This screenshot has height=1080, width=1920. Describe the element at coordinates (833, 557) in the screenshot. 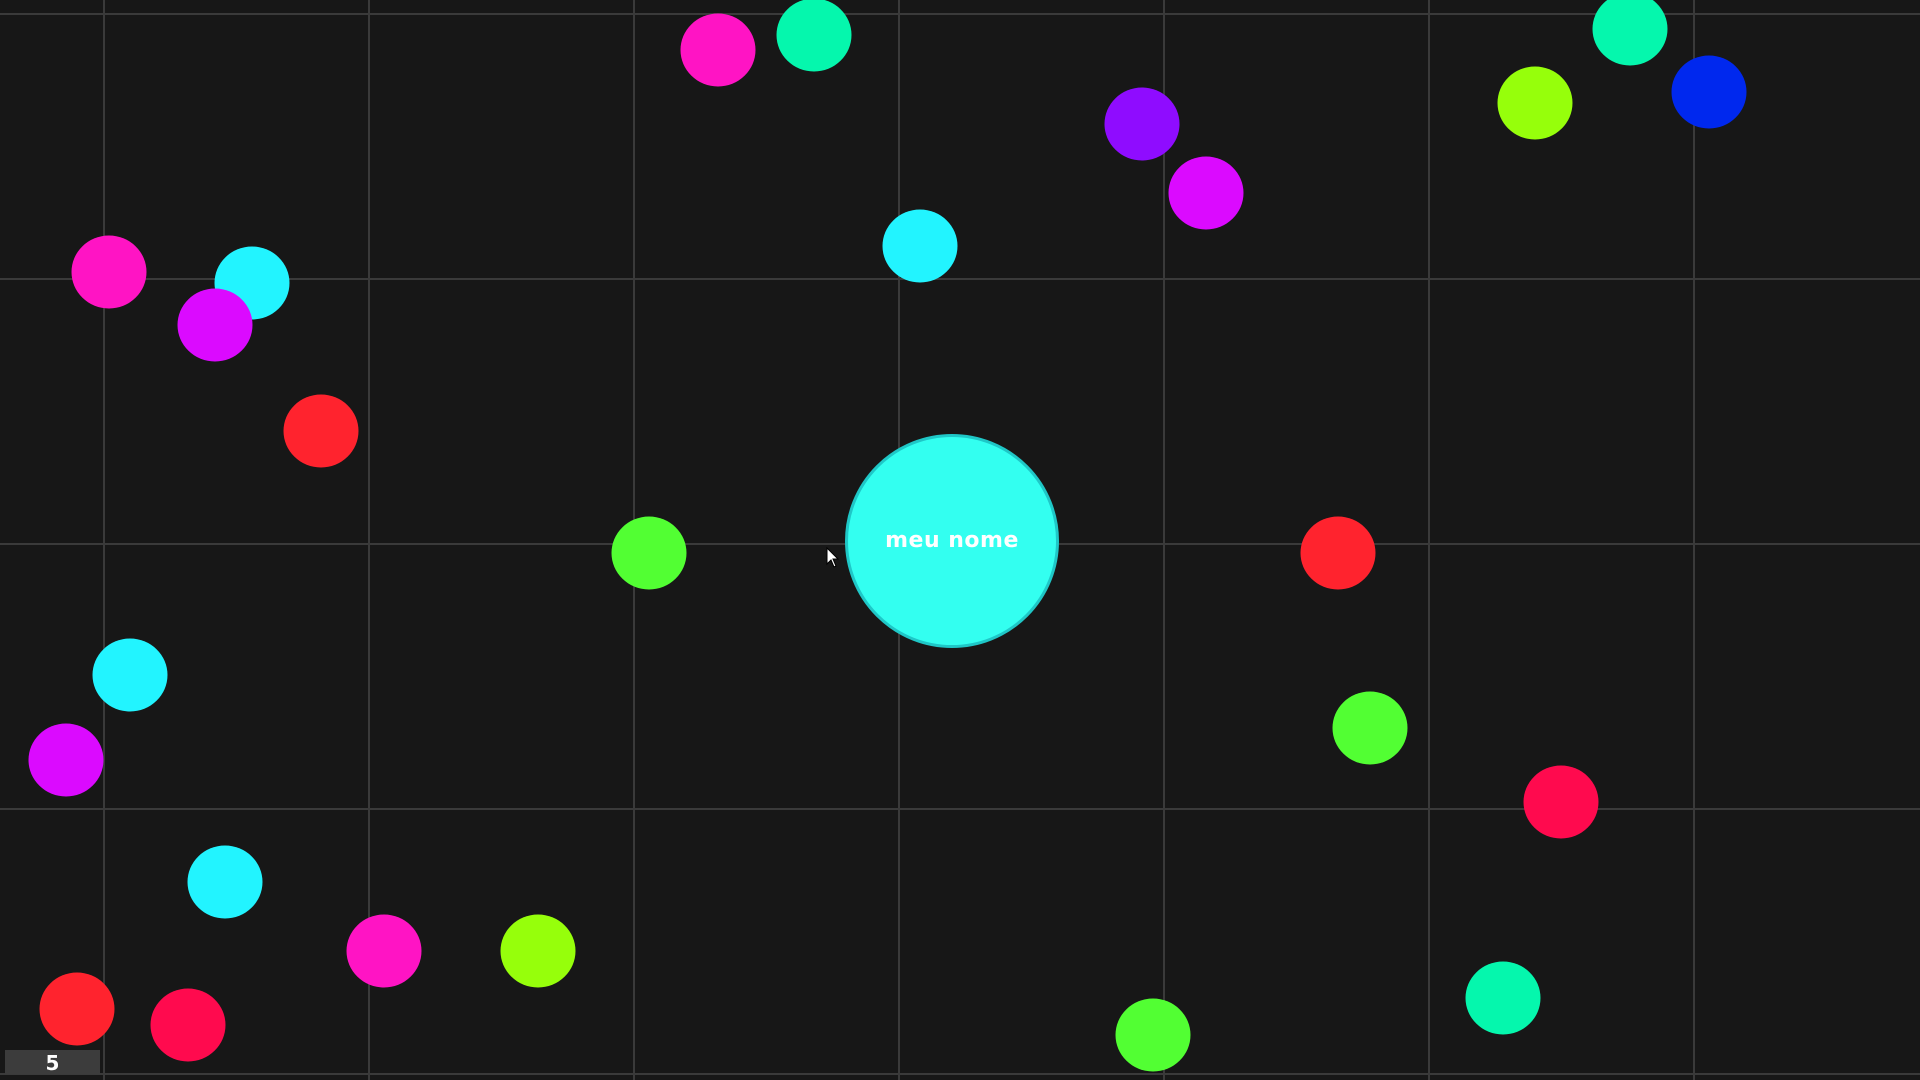

I see `mouse-pointer-icon` at that location.